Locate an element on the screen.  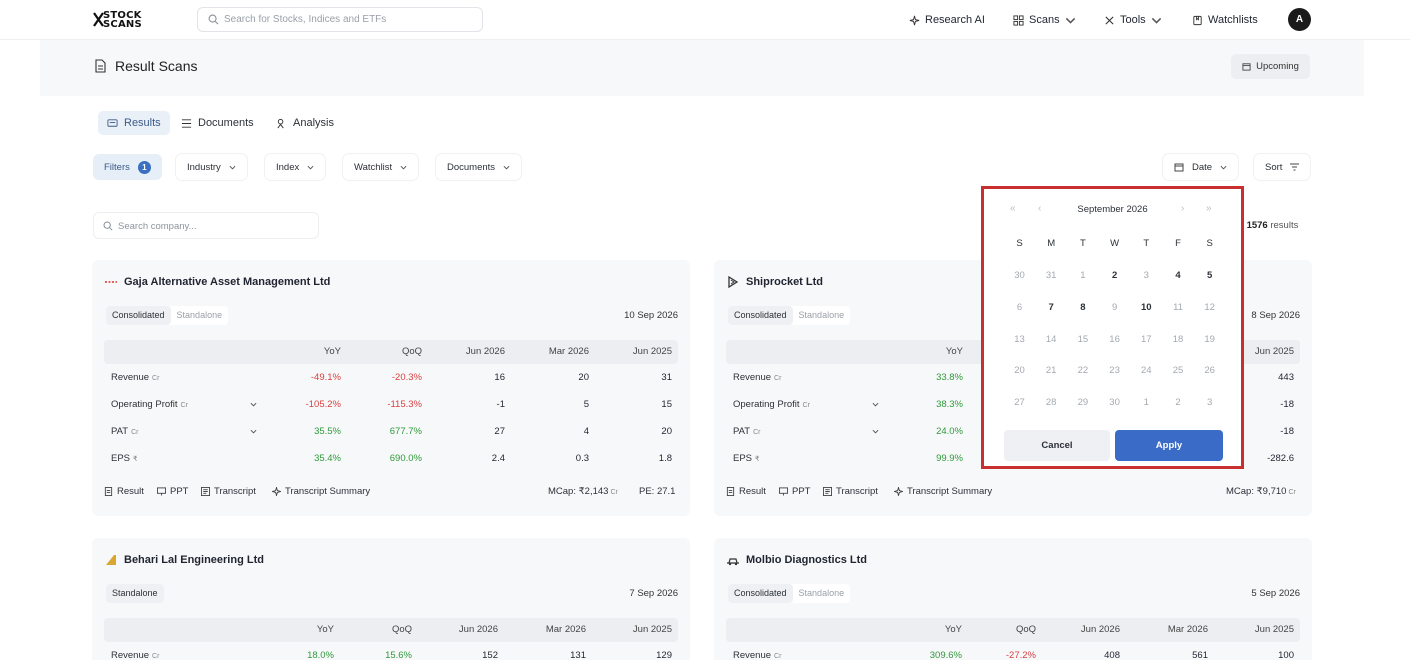
calendar-day: 18 is located at coordinates (1178, 340).